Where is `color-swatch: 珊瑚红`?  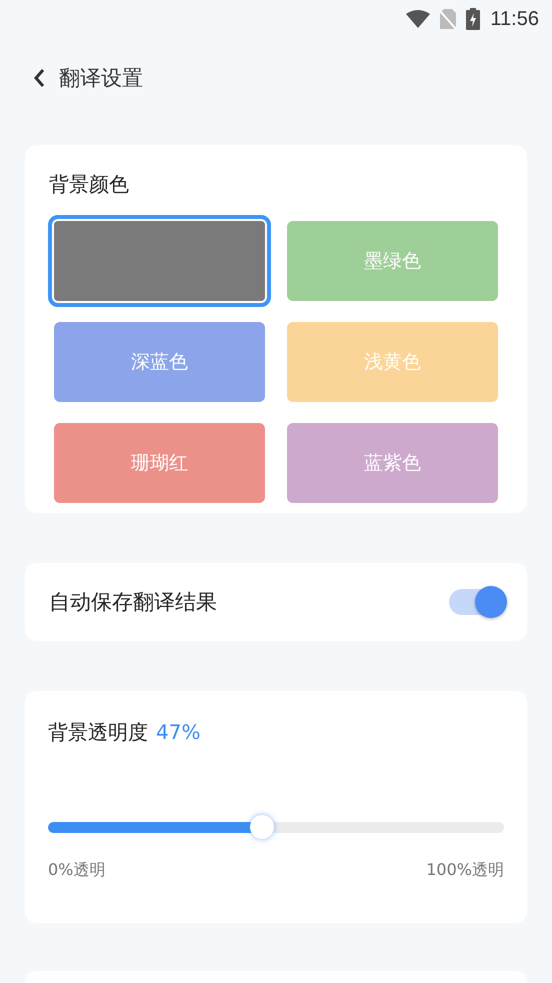 color-swatch: 珊瑚红 is located at coordinates (159, 463).